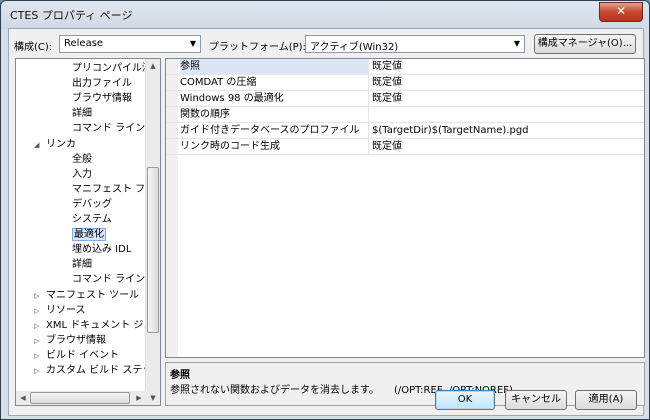 This screenshot has height=420, width=650. What do you see at coordinates (100, 325) in the screenshot?
I see `tree-item-label: XML ドキュメント ジェ` at bounding box center [100, 325].